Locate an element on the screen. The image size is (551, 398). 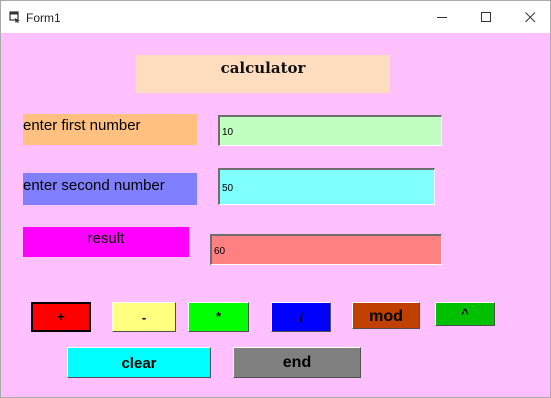
maximize-button is located at coordinates (486, 17).